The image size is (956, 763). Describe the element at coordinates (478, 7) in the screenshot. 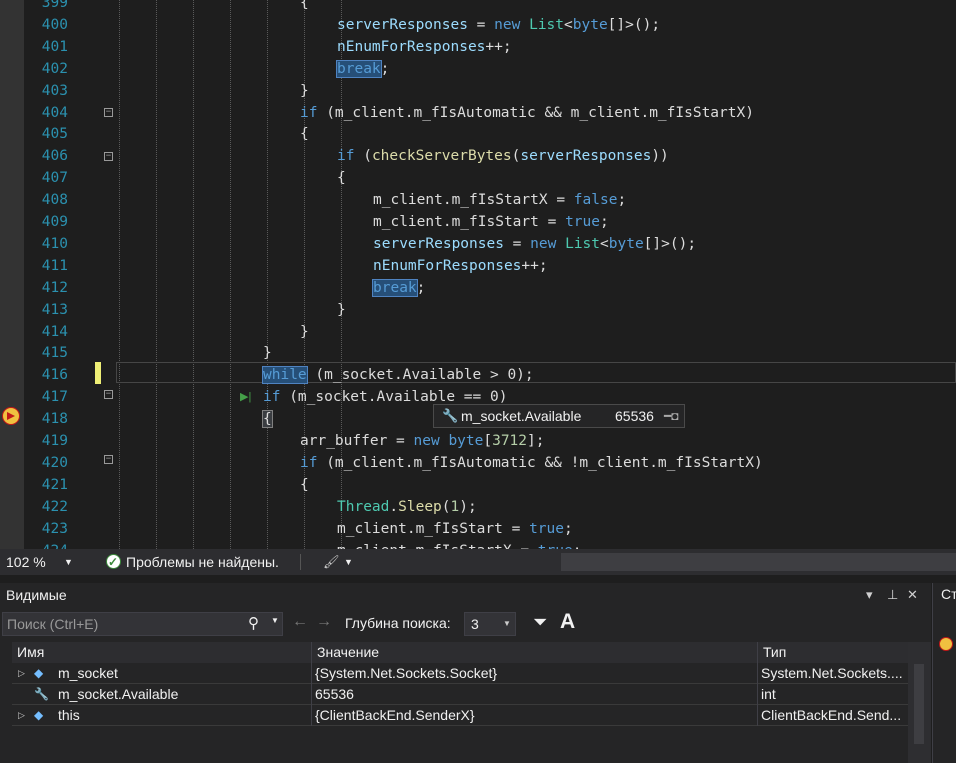

I see `code-line: 399 {` at that location.